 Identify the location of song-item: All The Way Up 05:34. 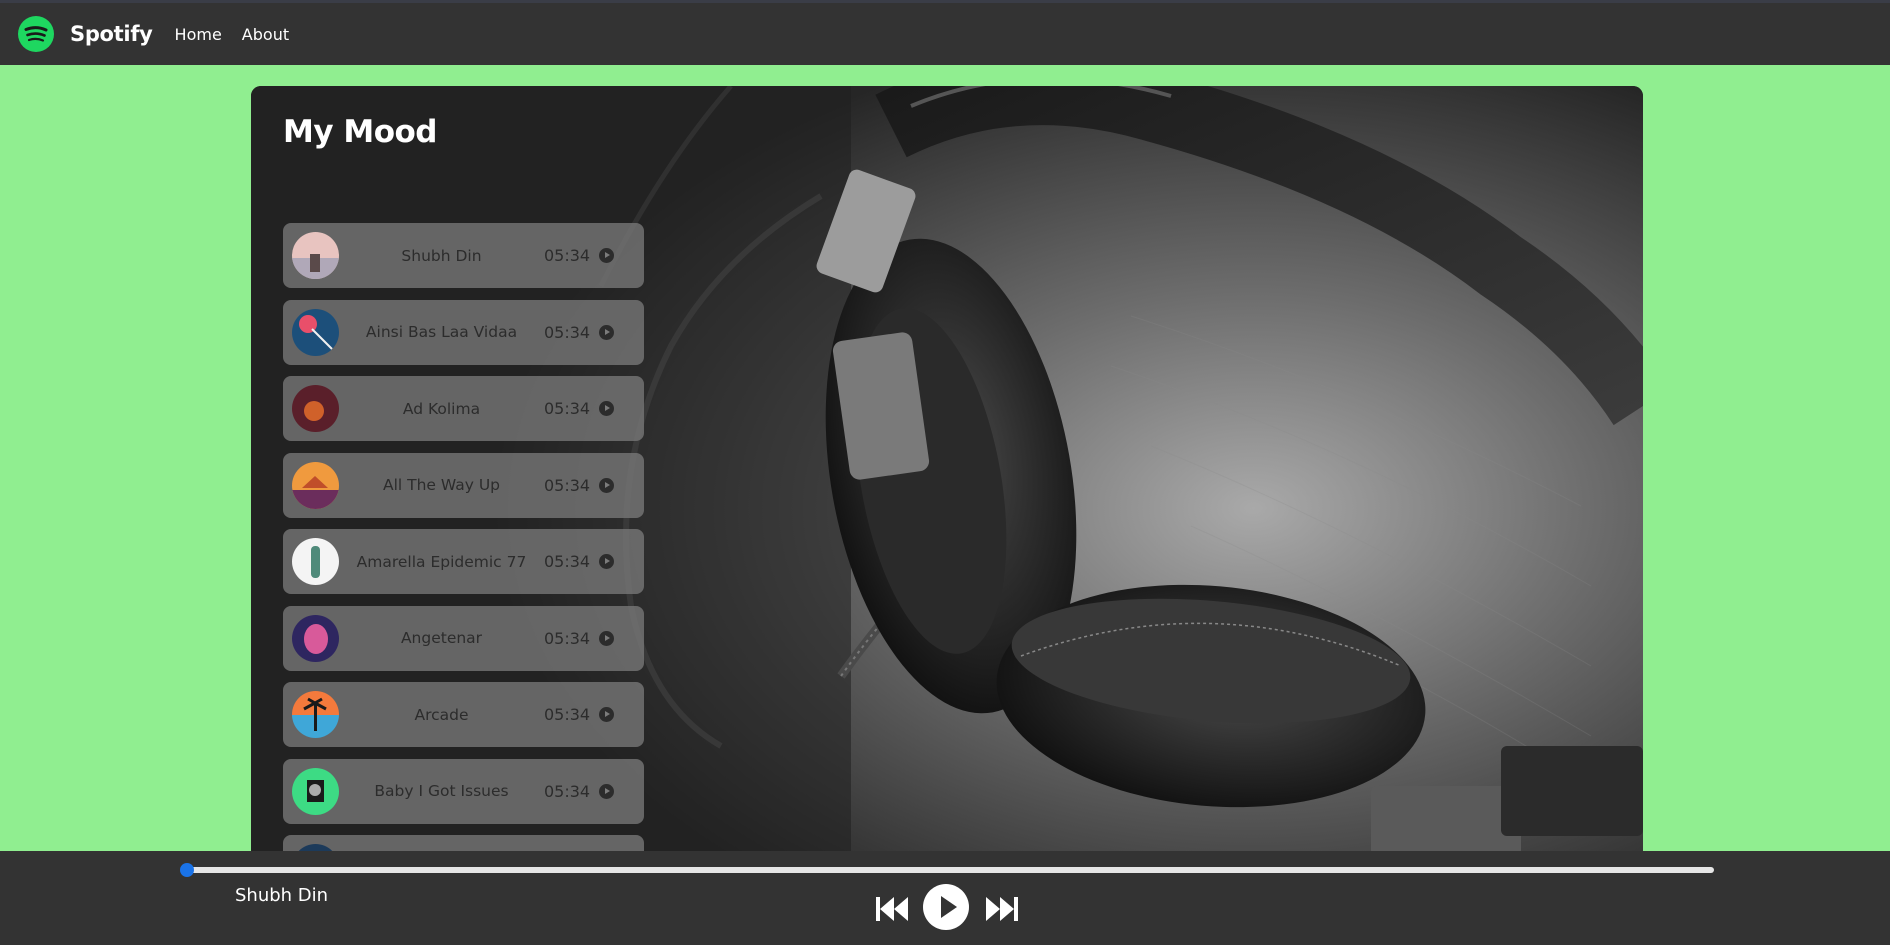
(463, 485).